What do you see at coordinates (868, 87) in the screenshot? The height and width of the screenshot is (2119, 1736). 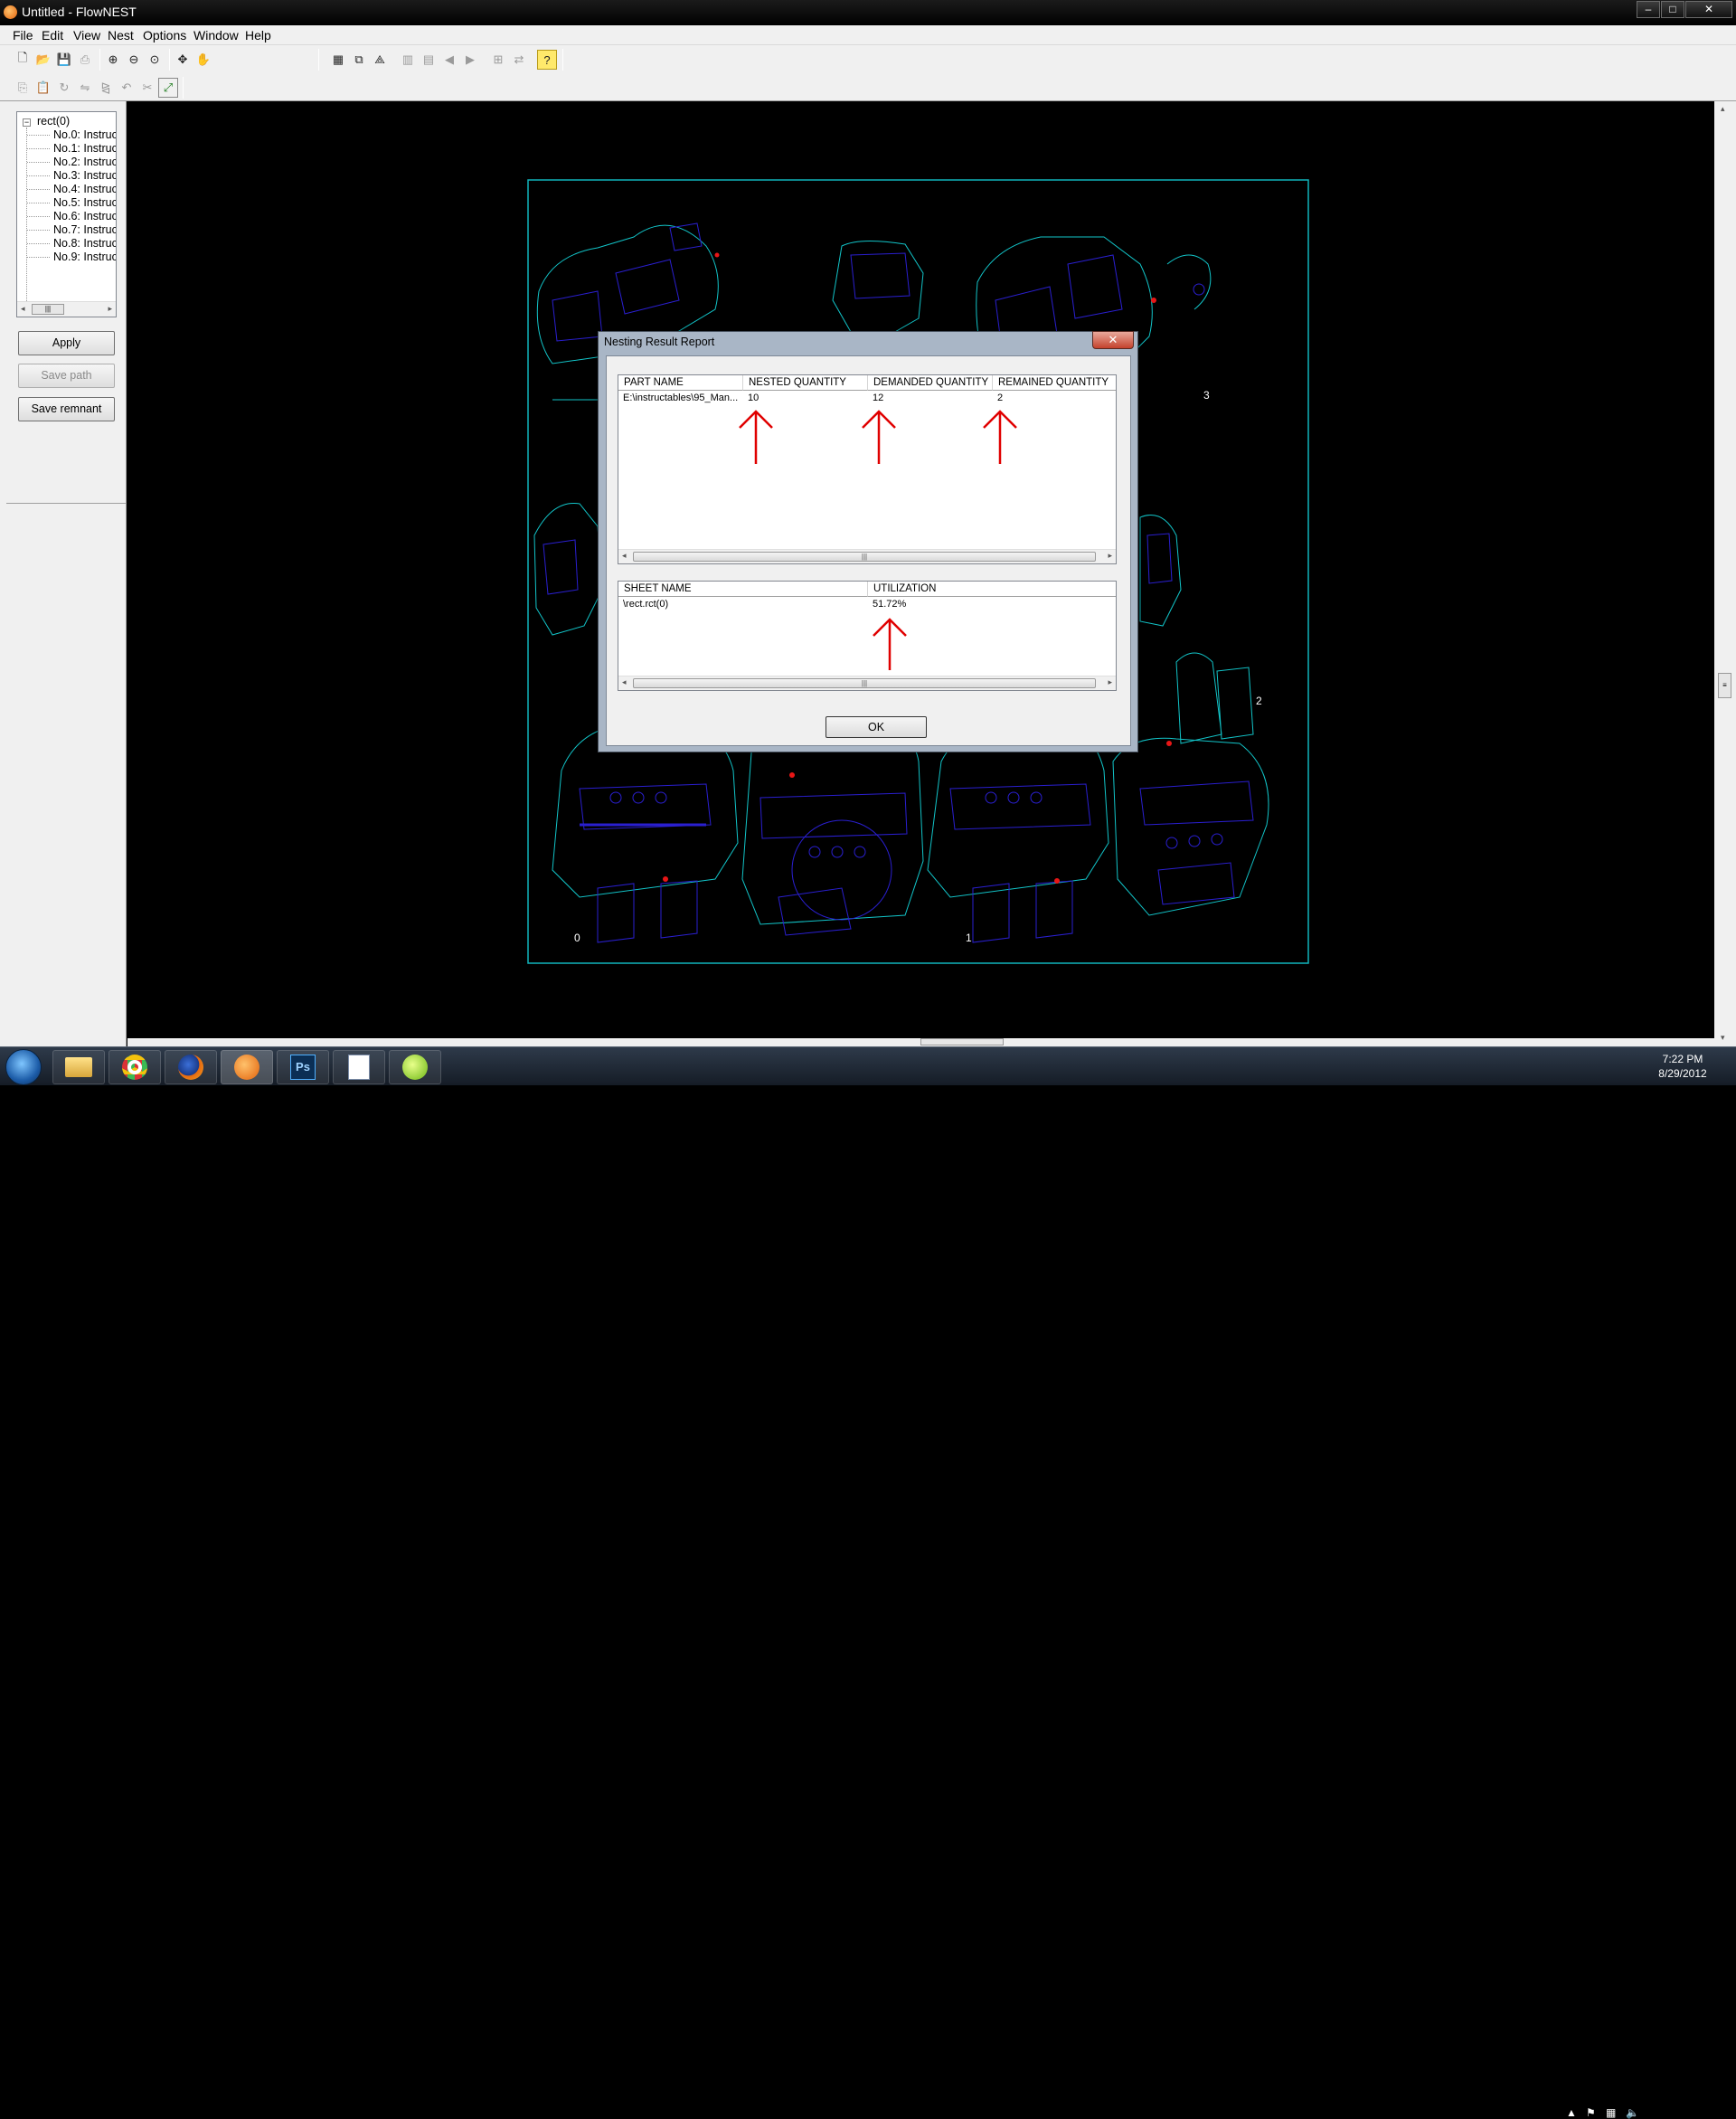 I see `edit-toolbar: ⎘ 📋 ↻ ⇋ ⧎ ↶ ✂ ⤢` at bounding box center [868, 87].